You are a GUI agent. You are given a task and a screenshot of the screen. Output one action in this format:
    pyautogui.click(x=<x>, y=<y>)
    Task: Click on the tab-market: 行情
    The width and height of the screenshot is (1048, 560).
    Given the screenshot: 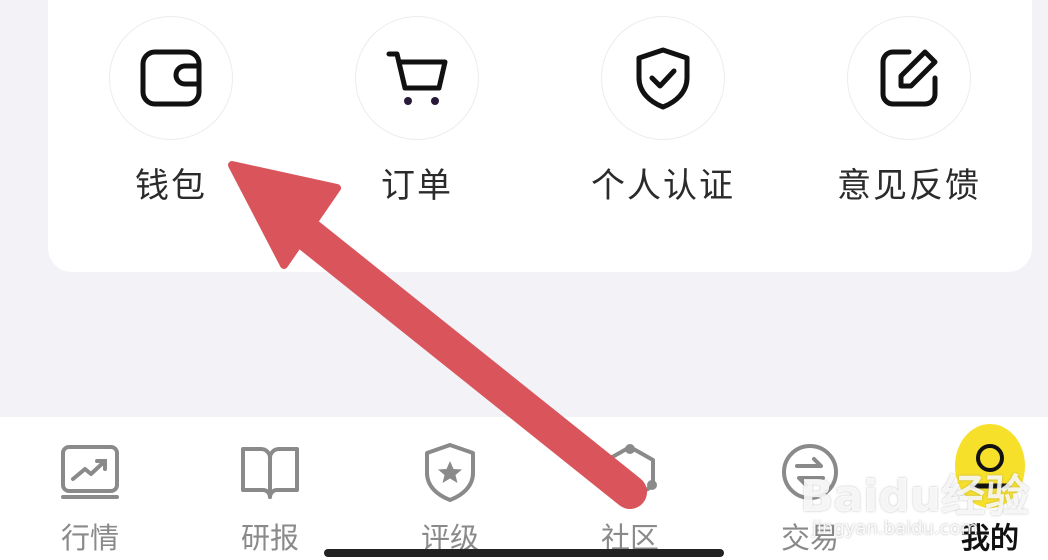 What is the action you would take?
    pyautogui.click(x=90, y=497)
    